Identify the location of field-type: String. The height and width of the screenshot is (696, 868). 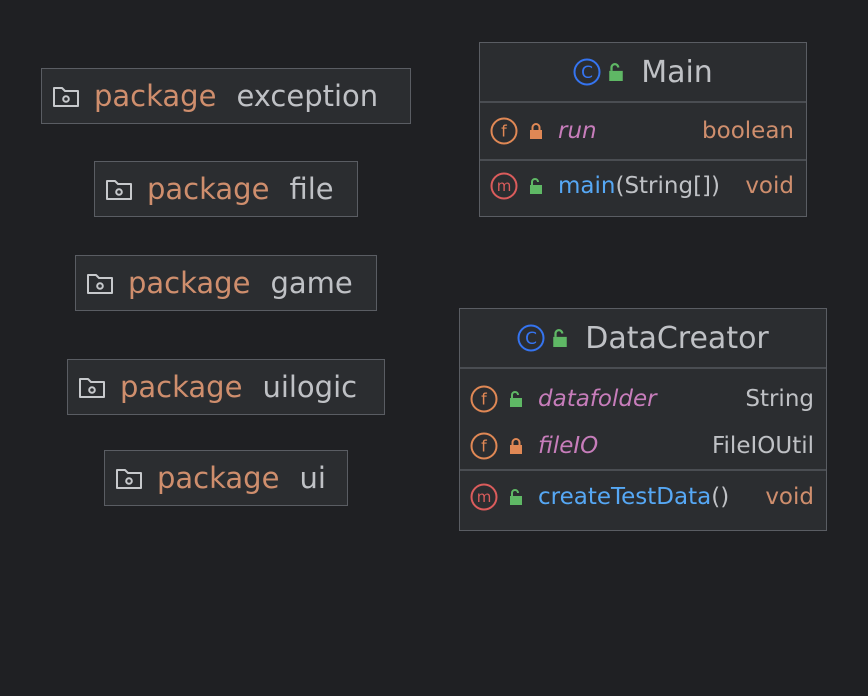
(779, 399).